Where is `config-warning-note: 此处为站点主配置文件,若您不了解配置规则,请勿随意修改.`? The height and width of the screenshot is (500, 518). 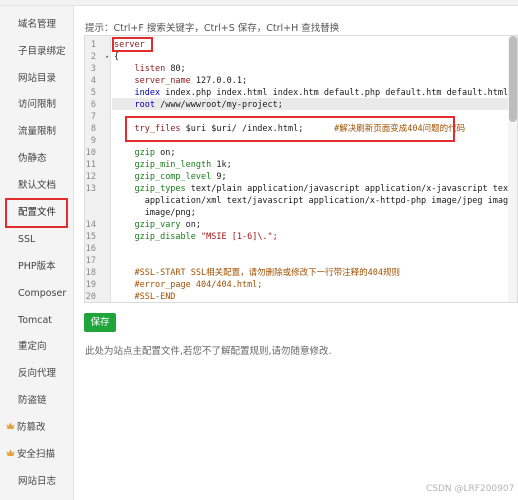 config-warning-note: 此处为站点主配置文件,若您不了解配置规则,请勿随意修改. is located at coordinates (208, 351).